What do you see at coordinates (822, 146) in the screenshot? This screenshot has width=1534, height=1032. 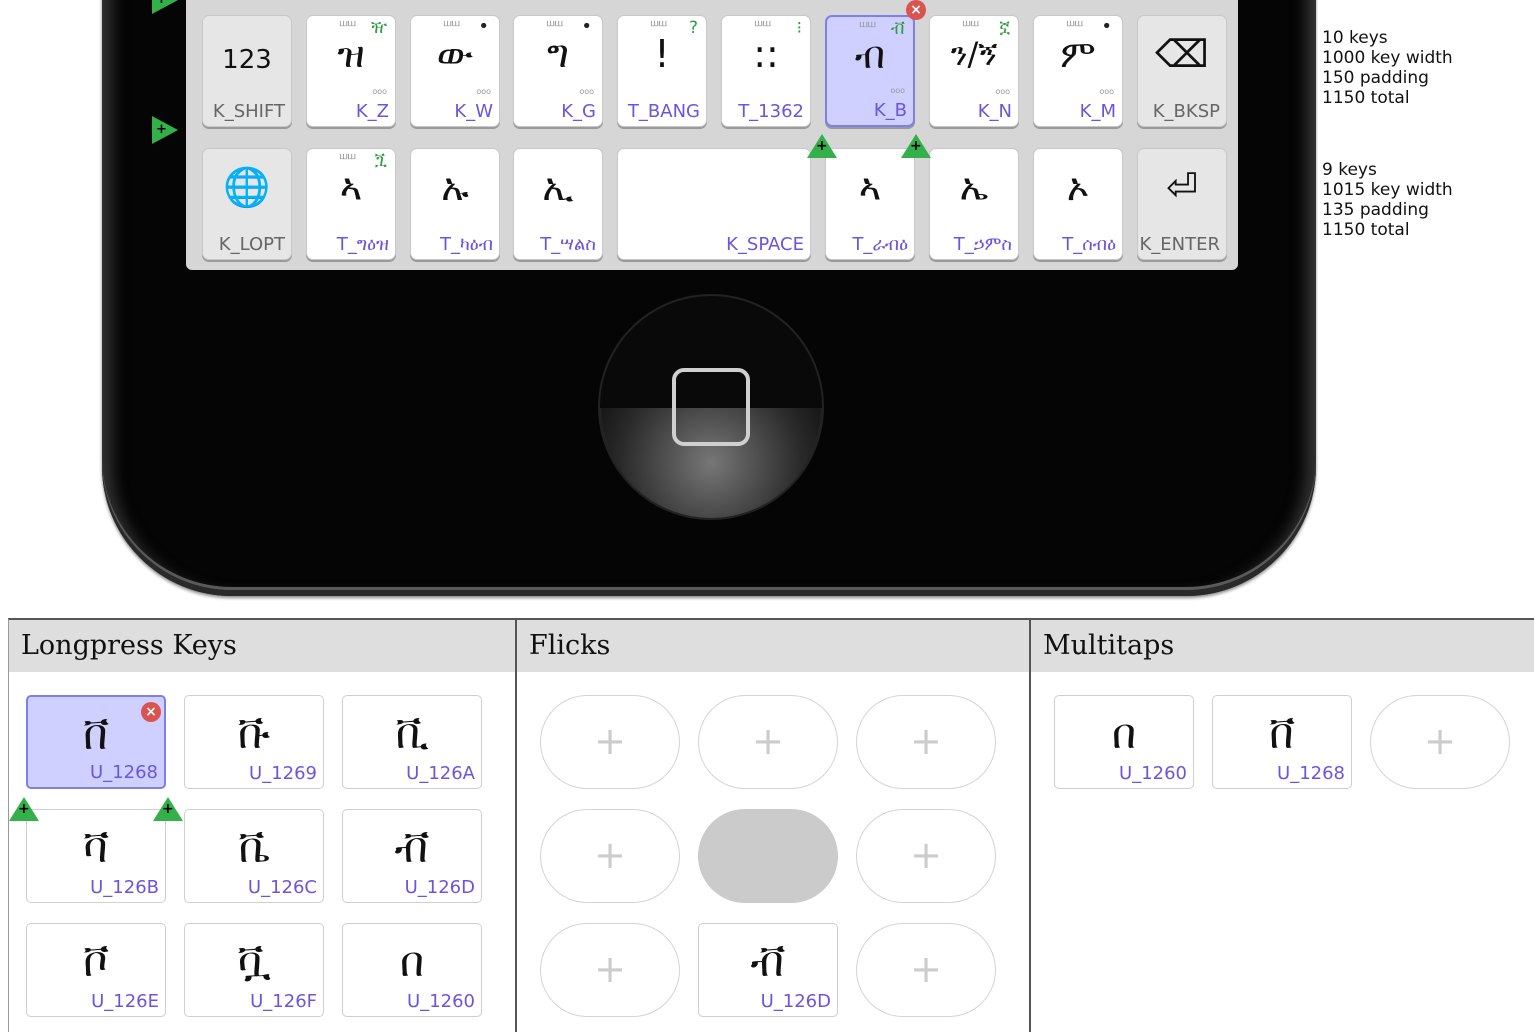 I see `insert-key-before-icon: +` at bounding box center [822, 146].